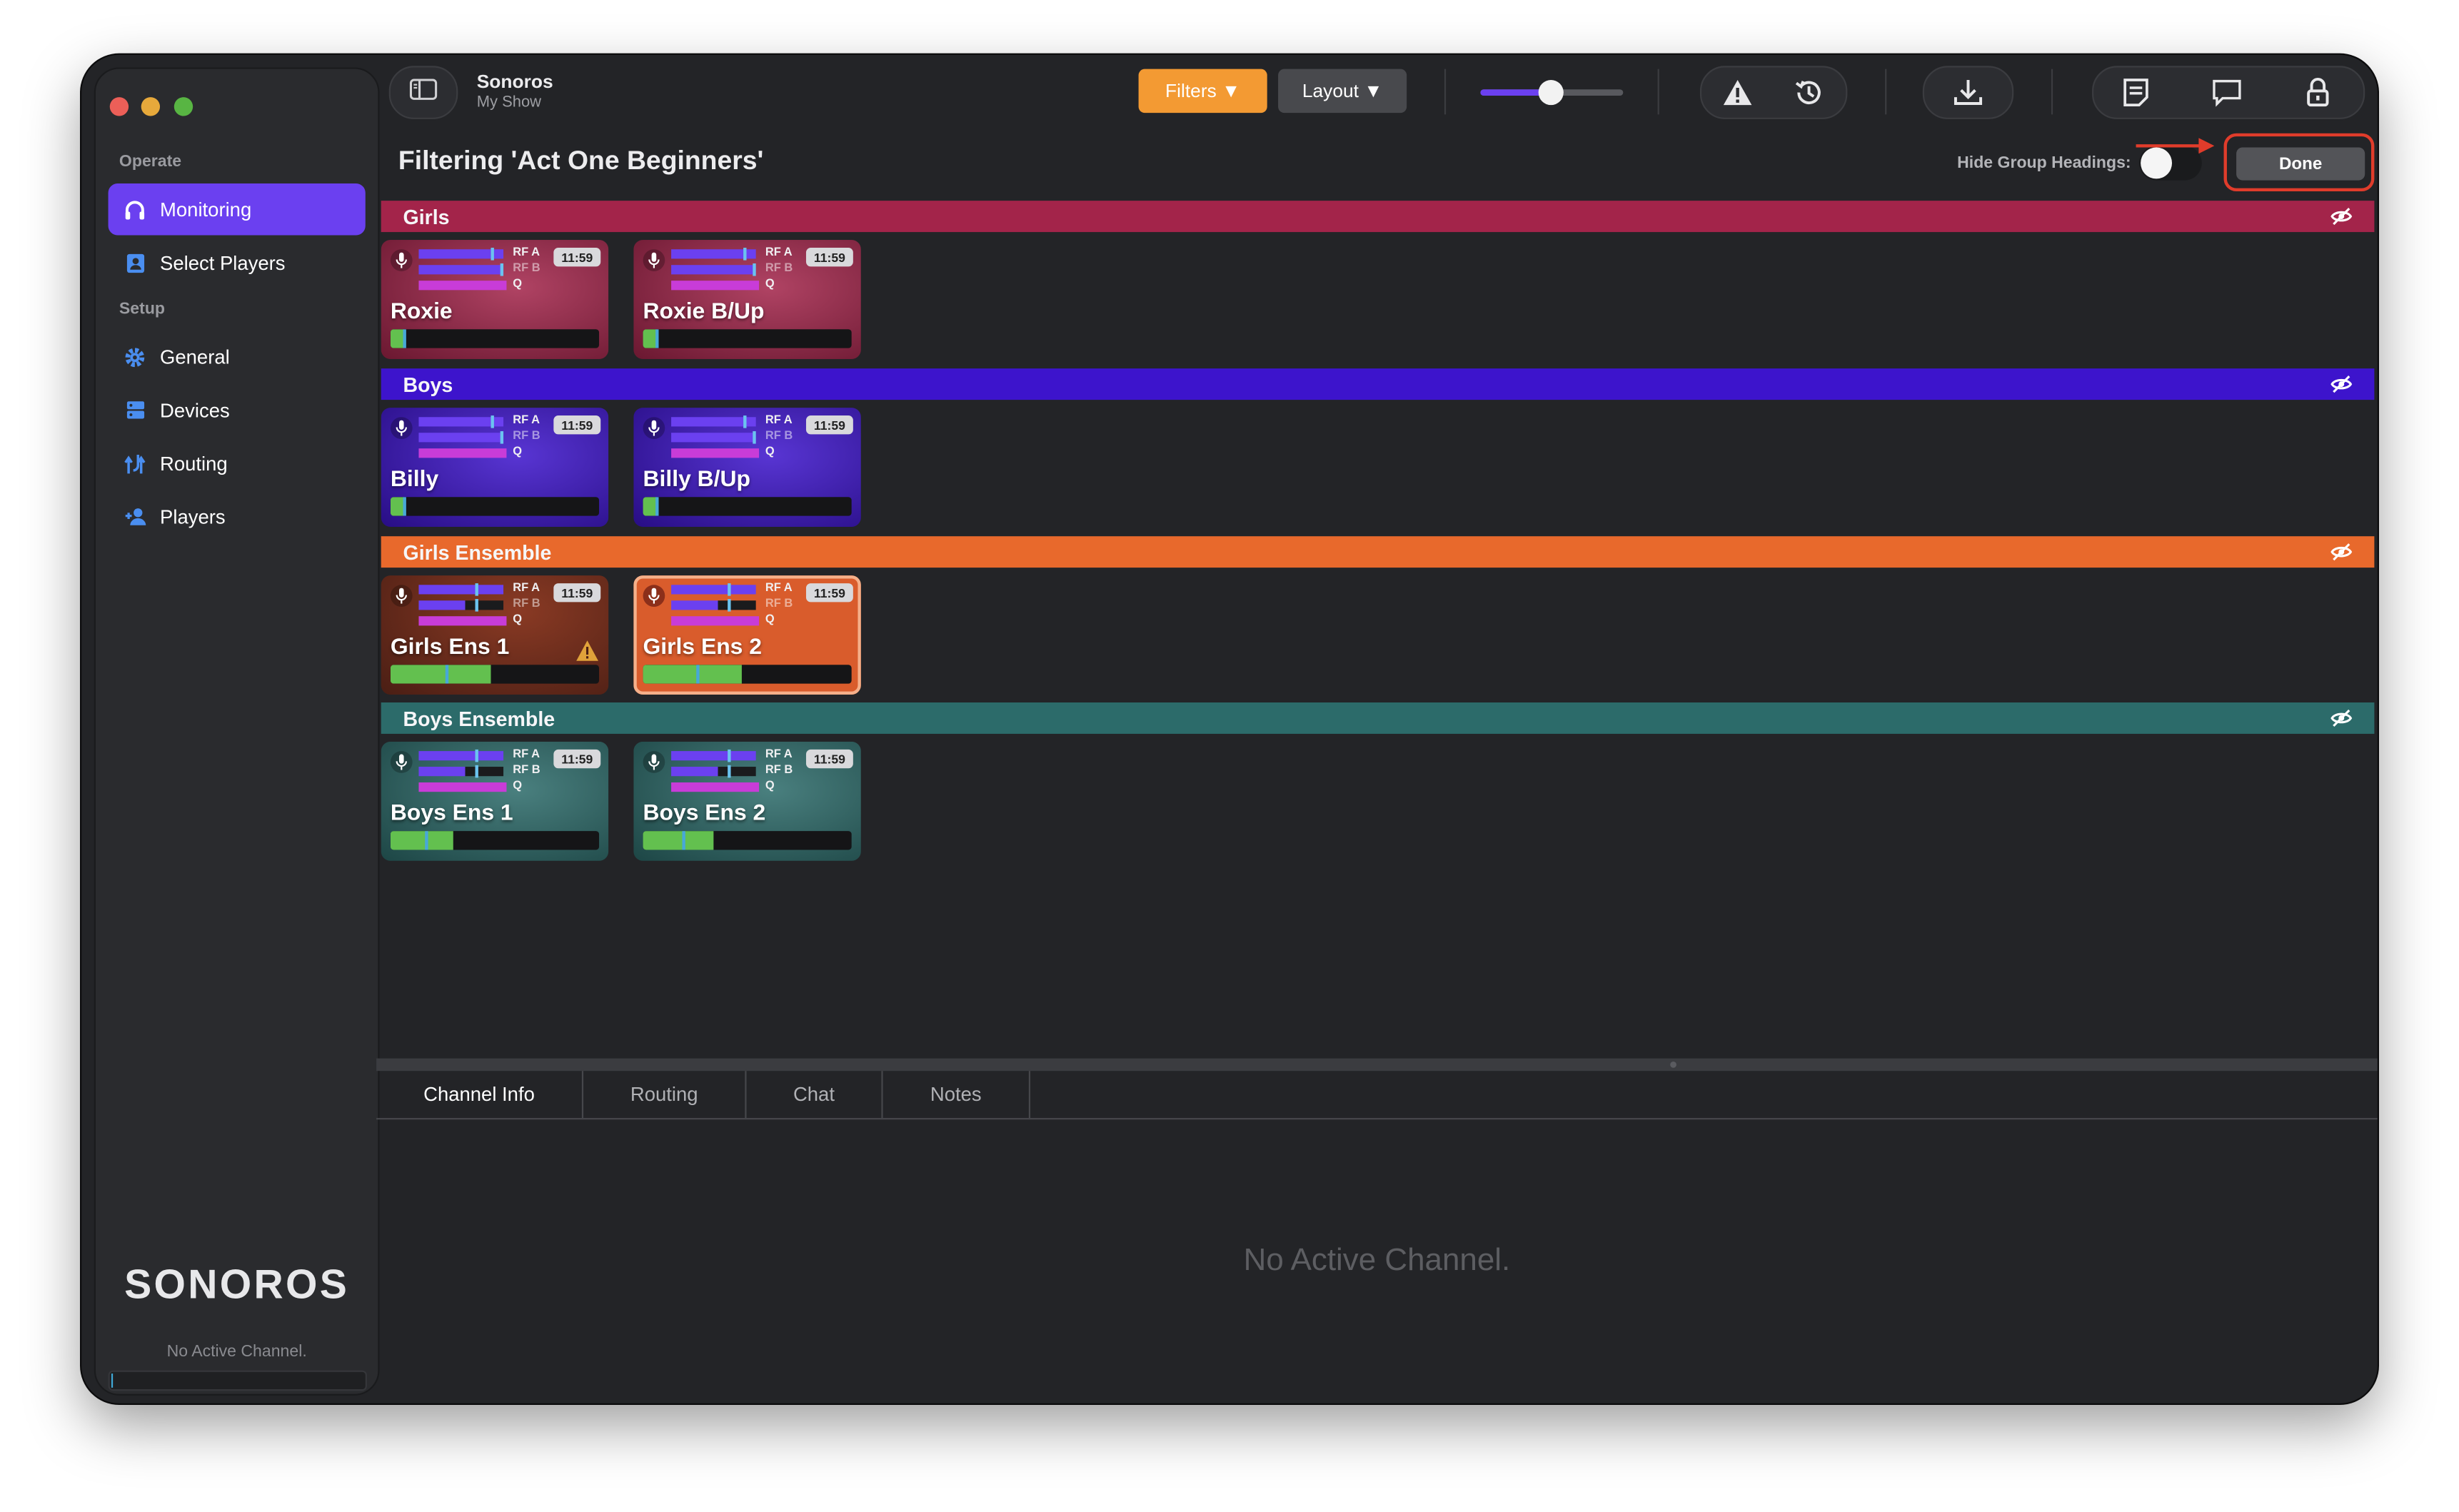 The image size is (2459, 1512). What do you see at coordinates (237, 262) in the screenshot?
I see `sidebar-item-select-players: Select Players` at bounding box center [237, 262].